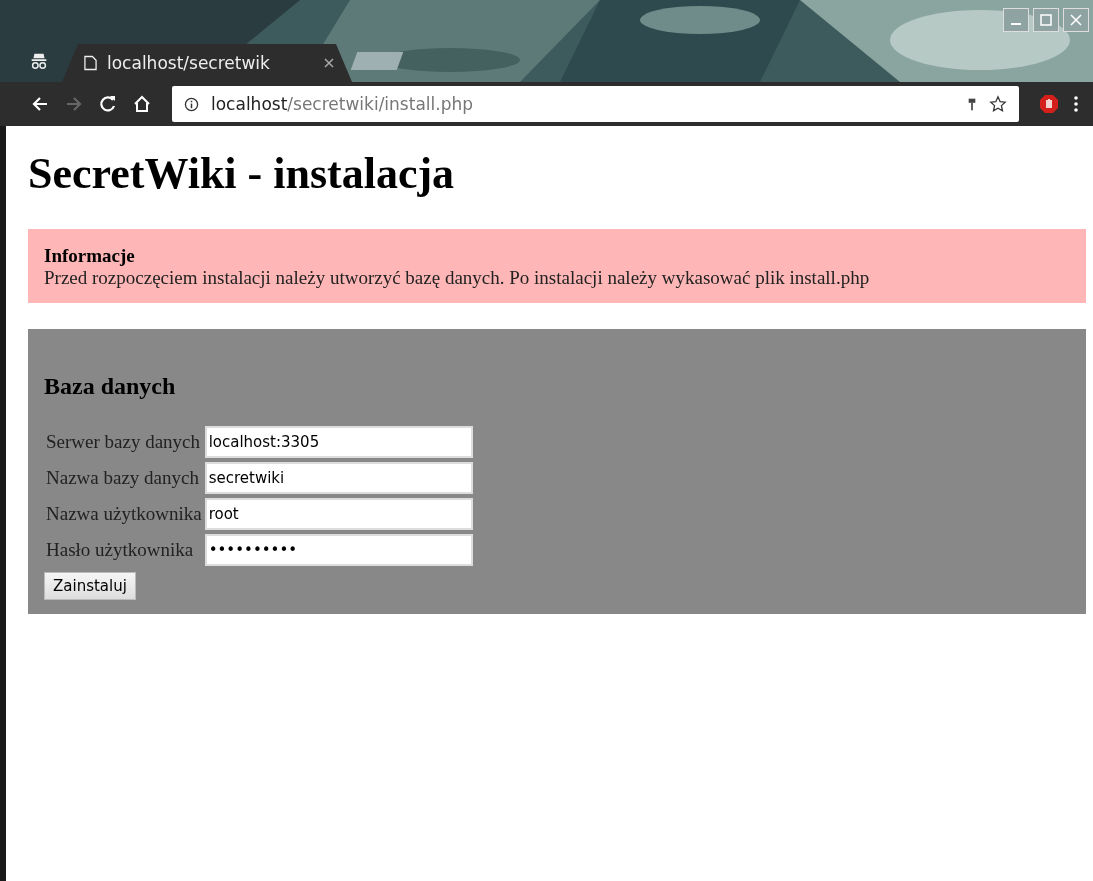 This screenshot has height=881, width=1093. What do you see at coordinates (90, 256) in the screenshot?
I see `info-heading: Informacje` at bounding box center [90, 256].